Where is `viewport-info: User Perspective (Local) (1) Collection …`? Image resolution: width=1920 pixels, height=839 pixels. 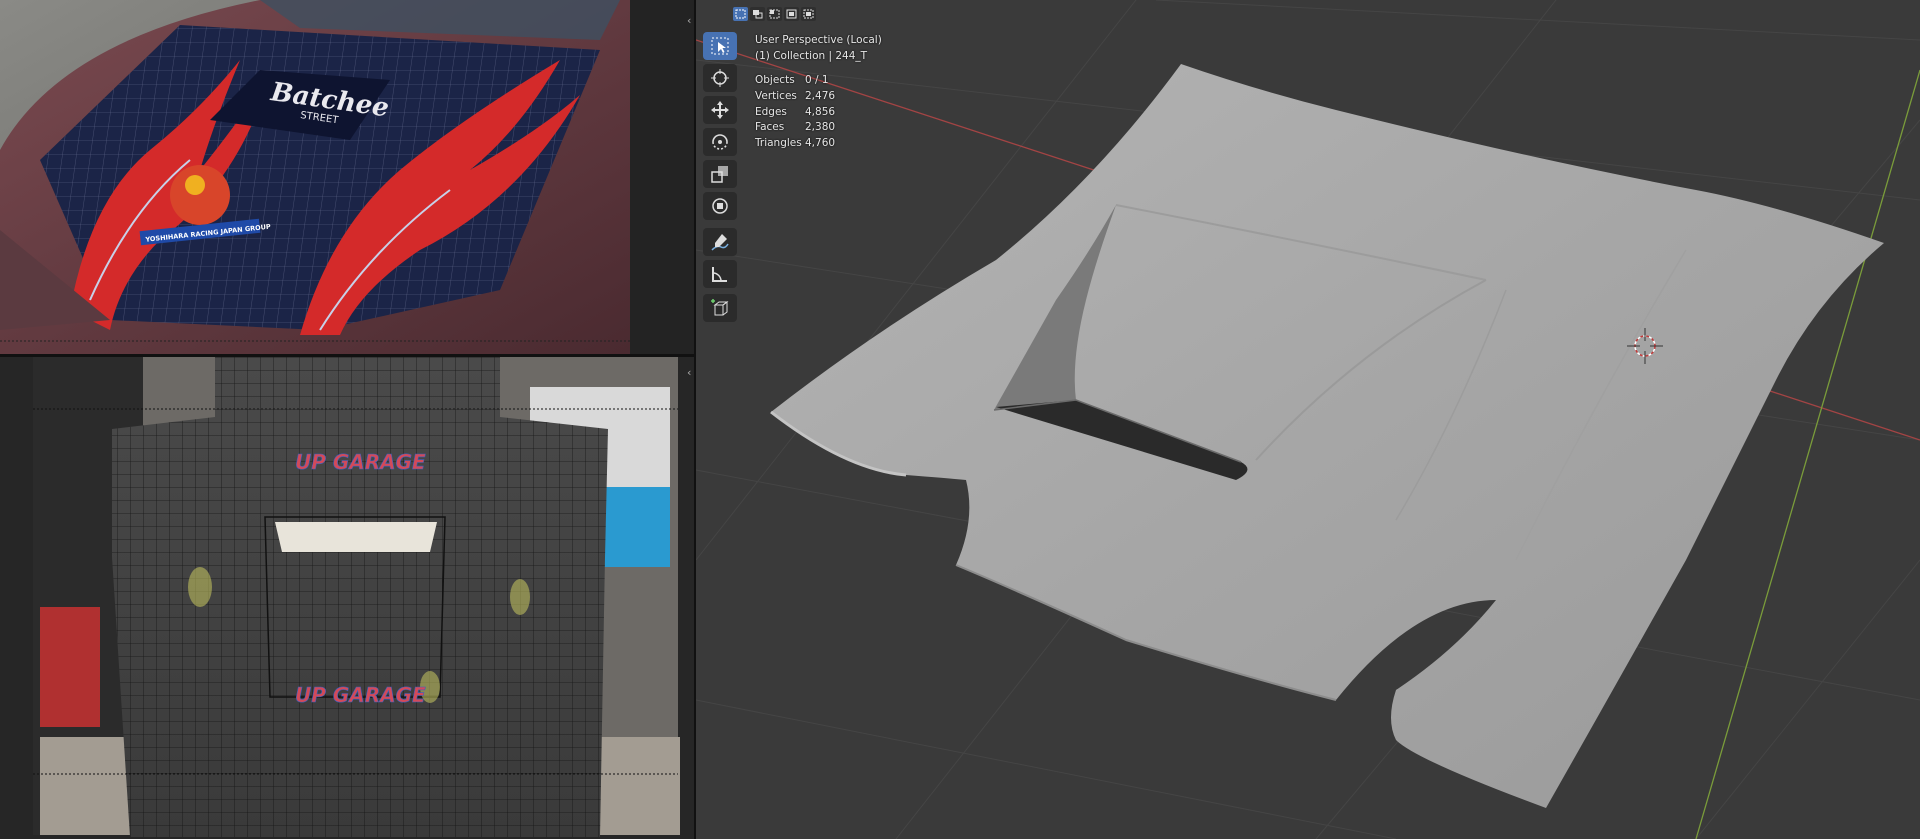
viewport-info: User Perspective (Local) (1) Collection … is located at coordinates (818, 48).